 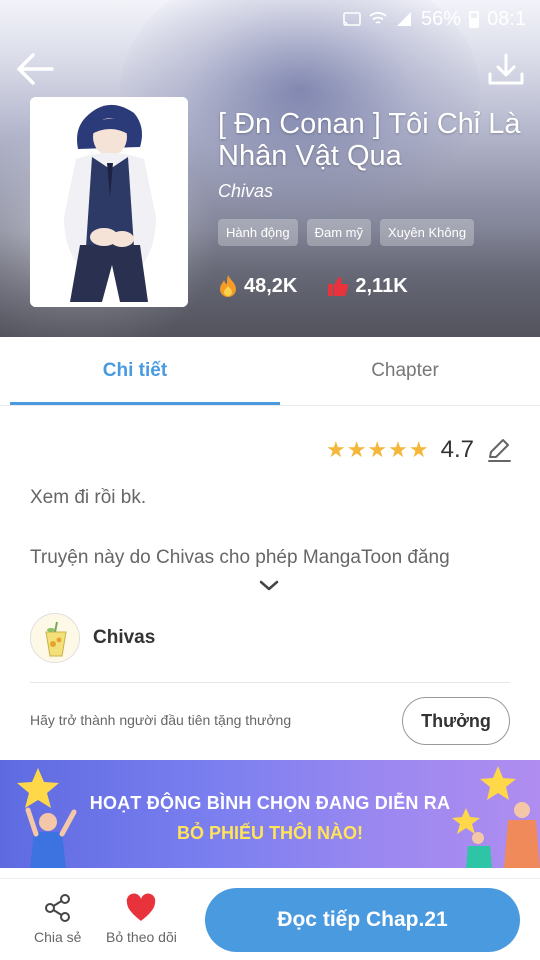 I want to click on reward-button: Thưởng, so click(x=456, y=721).